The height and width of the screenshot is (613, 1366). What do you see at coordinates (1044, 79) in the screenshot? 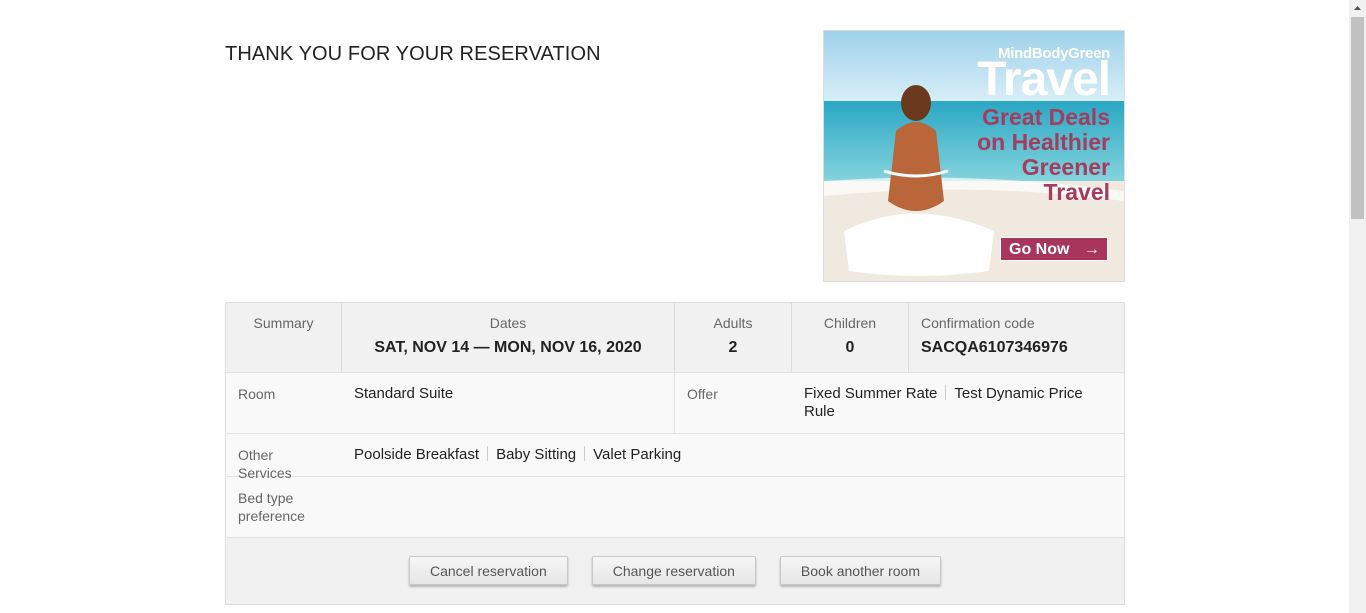
I see `ad-headline: Travel` at bounding box center [1044, 79].